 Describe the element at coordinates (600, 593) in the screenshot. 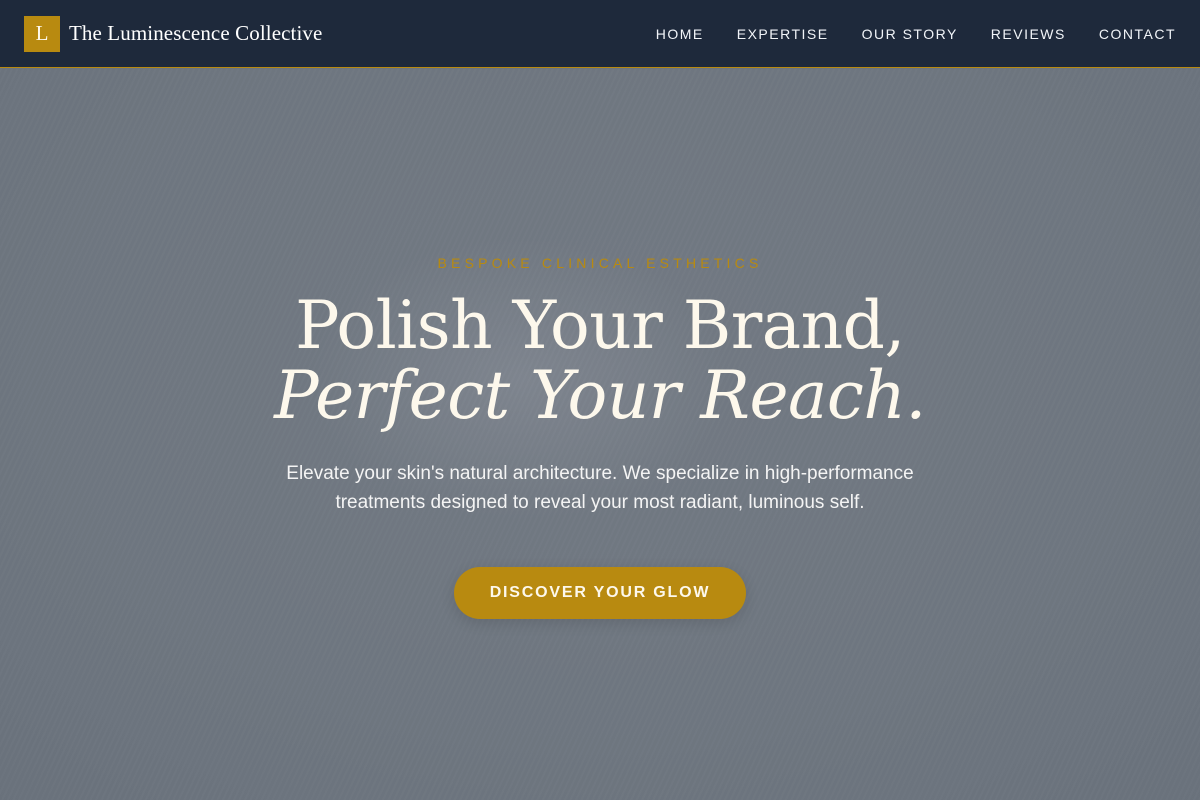

I see `discover-your-glow-button: DISCOVER YOUR GLOW` at that location.